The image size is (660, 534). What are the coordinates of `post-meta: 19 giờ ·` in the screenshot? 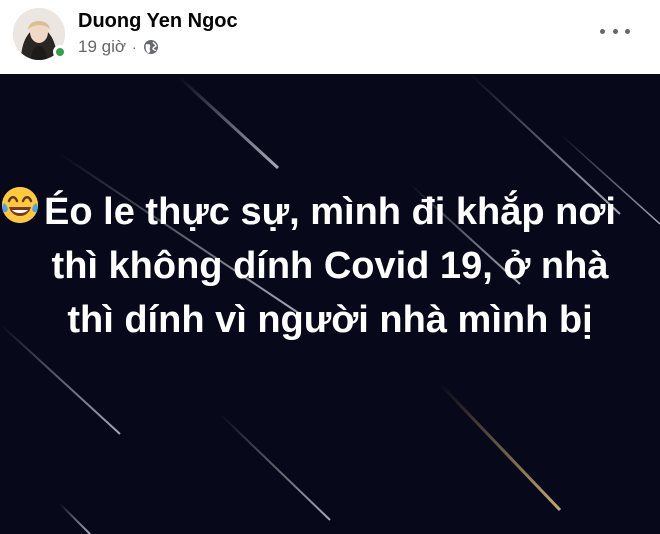 It's located at (118, 47).